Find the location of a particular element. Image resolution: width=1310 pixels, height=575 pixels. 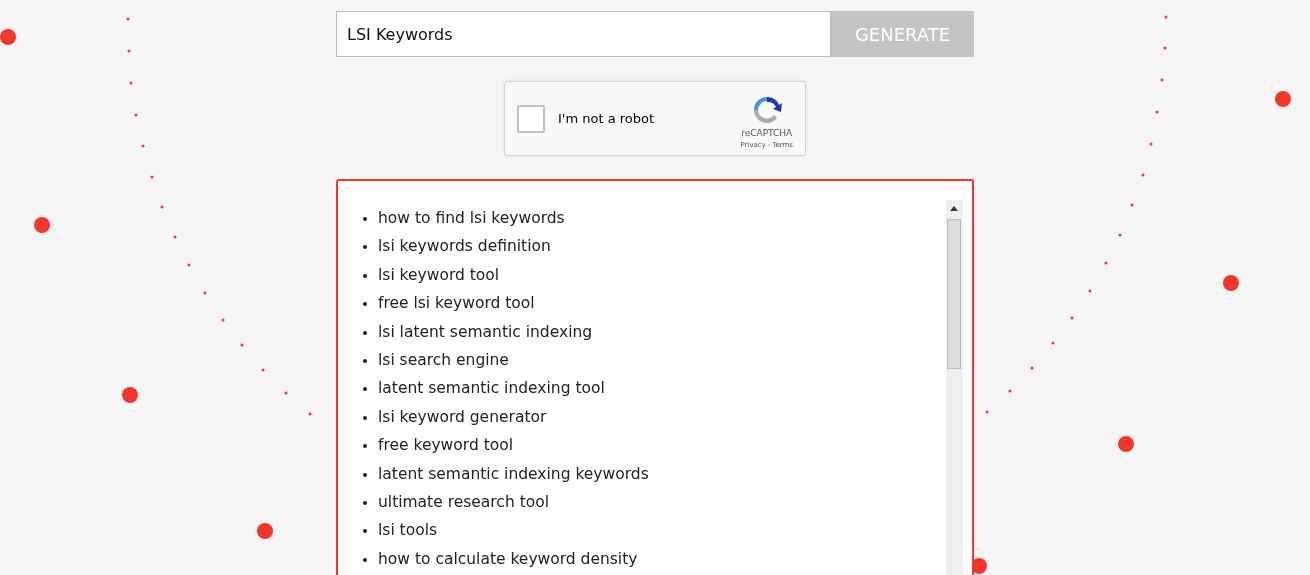

keyword-list-item: latent semantic indexing tool is located at coordinates (482, 388).